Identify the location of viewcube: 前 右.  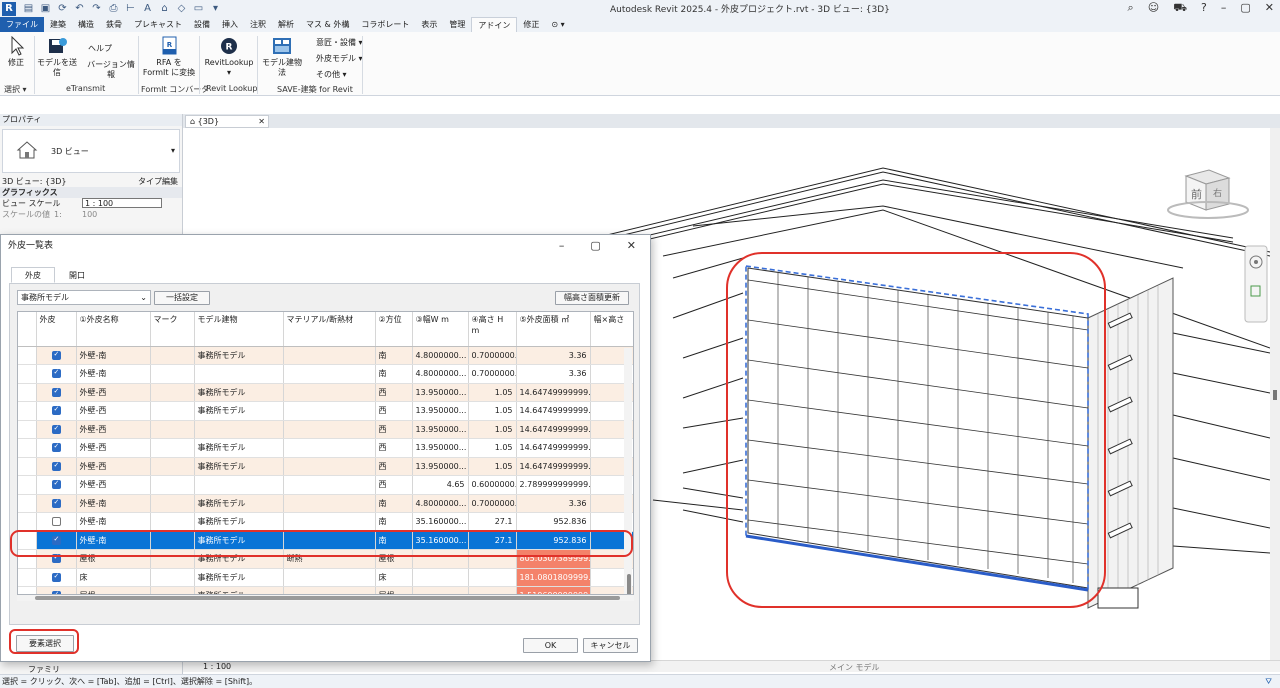
(1208, 194).